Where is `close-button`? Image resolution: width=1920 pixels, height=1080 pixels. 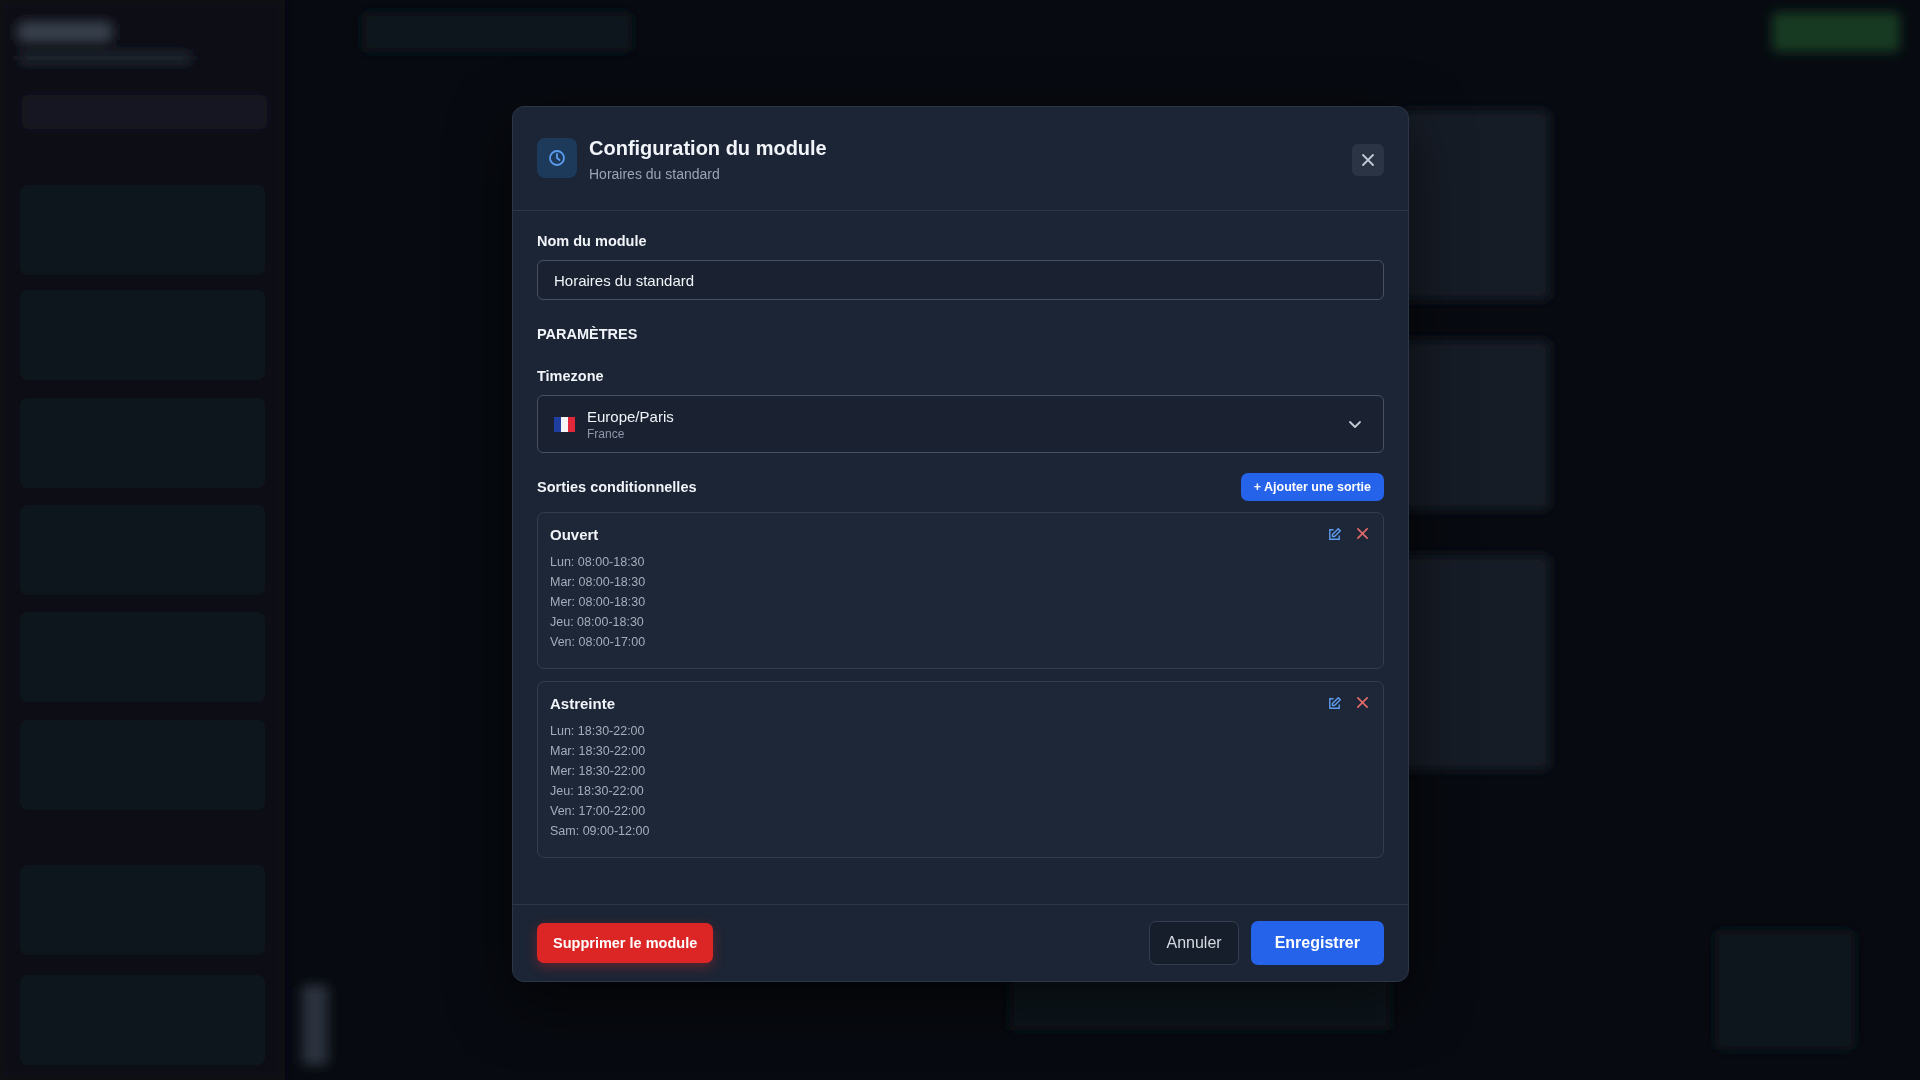
close-button is located at coordinates (1368, 159).